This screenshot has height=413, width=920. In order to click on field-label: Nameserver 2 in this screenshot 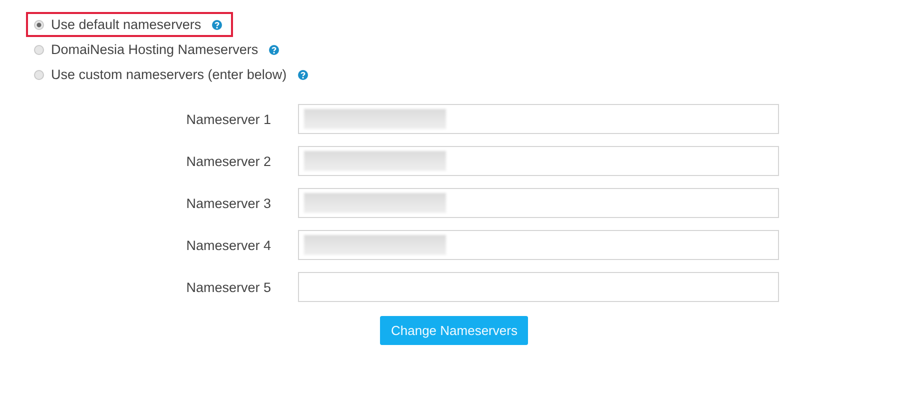, I will do `click(228, 161)`.